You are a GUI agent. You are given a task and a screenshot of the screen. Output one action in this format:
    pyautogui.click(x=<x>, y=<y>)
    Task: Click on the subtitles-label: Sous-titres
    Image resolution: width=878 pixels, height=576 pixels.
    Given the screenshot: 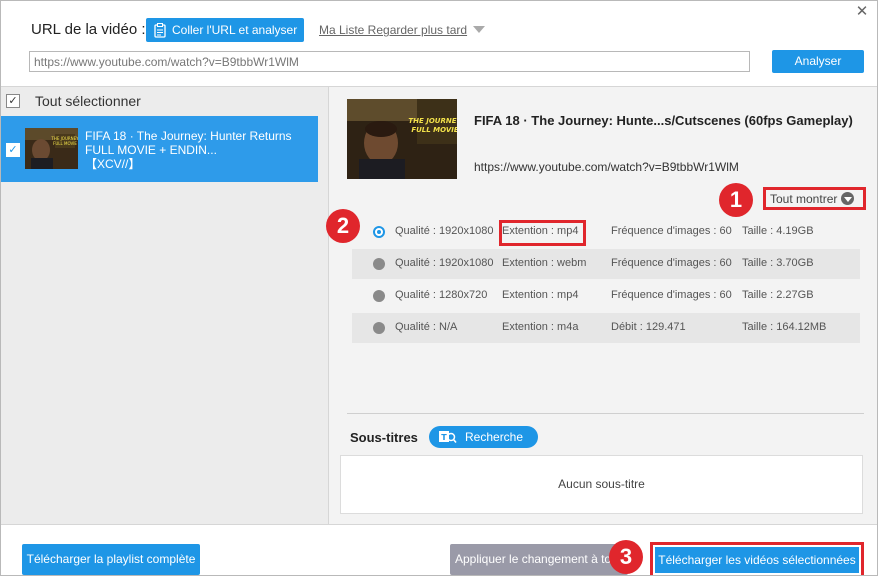 What is the action you would take?
    pyautogui.click(x=384, y=437)
    